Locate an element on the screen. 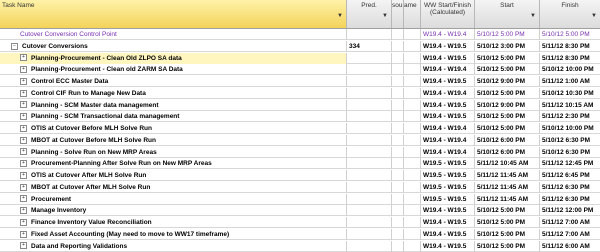 Image resolution: width=600 pixels, height=252 pixels. start-cell: 5/10/12 3:00 PM is located at coordinates (507, 46).